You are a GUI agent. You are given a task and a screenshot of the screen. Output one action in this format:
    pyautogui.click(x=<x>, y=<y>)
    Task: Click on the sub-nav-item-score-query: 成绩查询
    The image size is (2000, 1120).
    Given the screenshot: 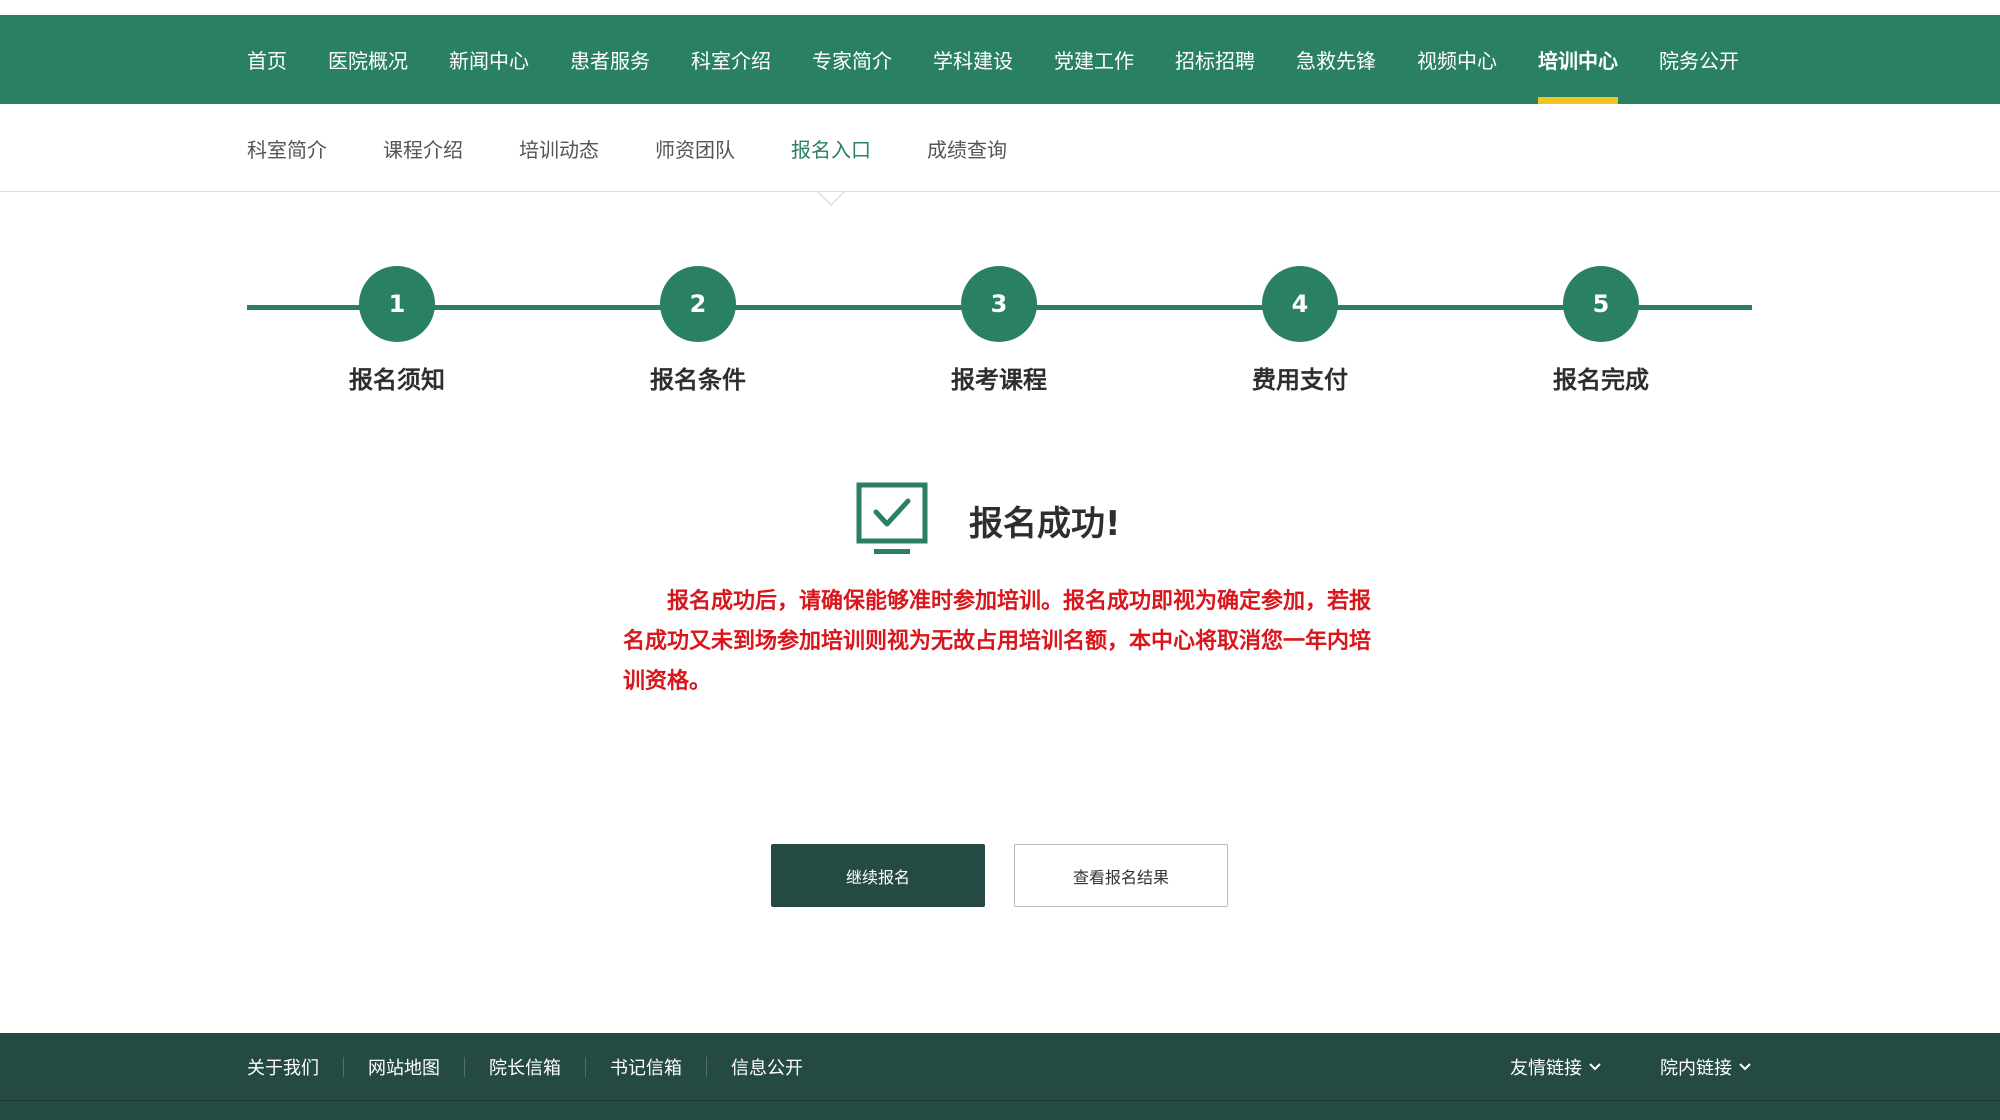 What is the action you would take?
    pyautogui.click(x=967, y=148)
    